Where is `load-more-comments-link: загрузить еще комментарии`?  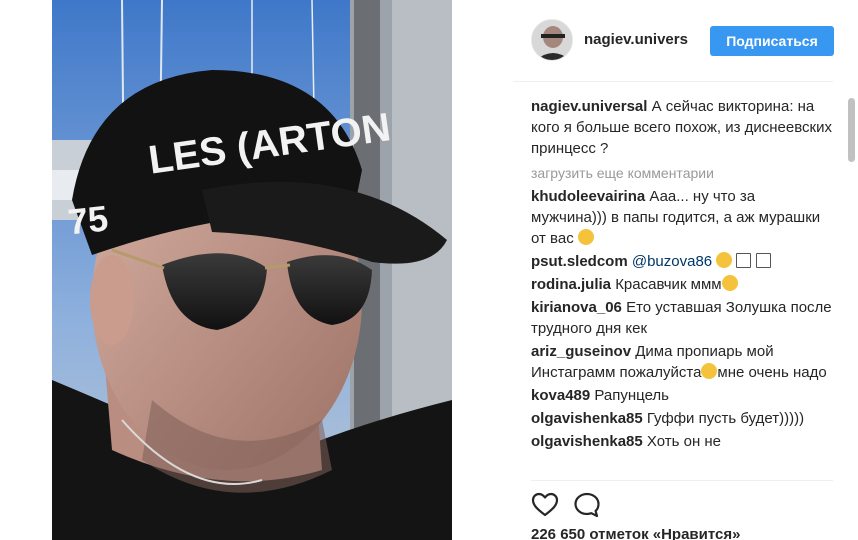 load-more-comments-link: загрузить еще комментарии is located at coordinates (682, 173).